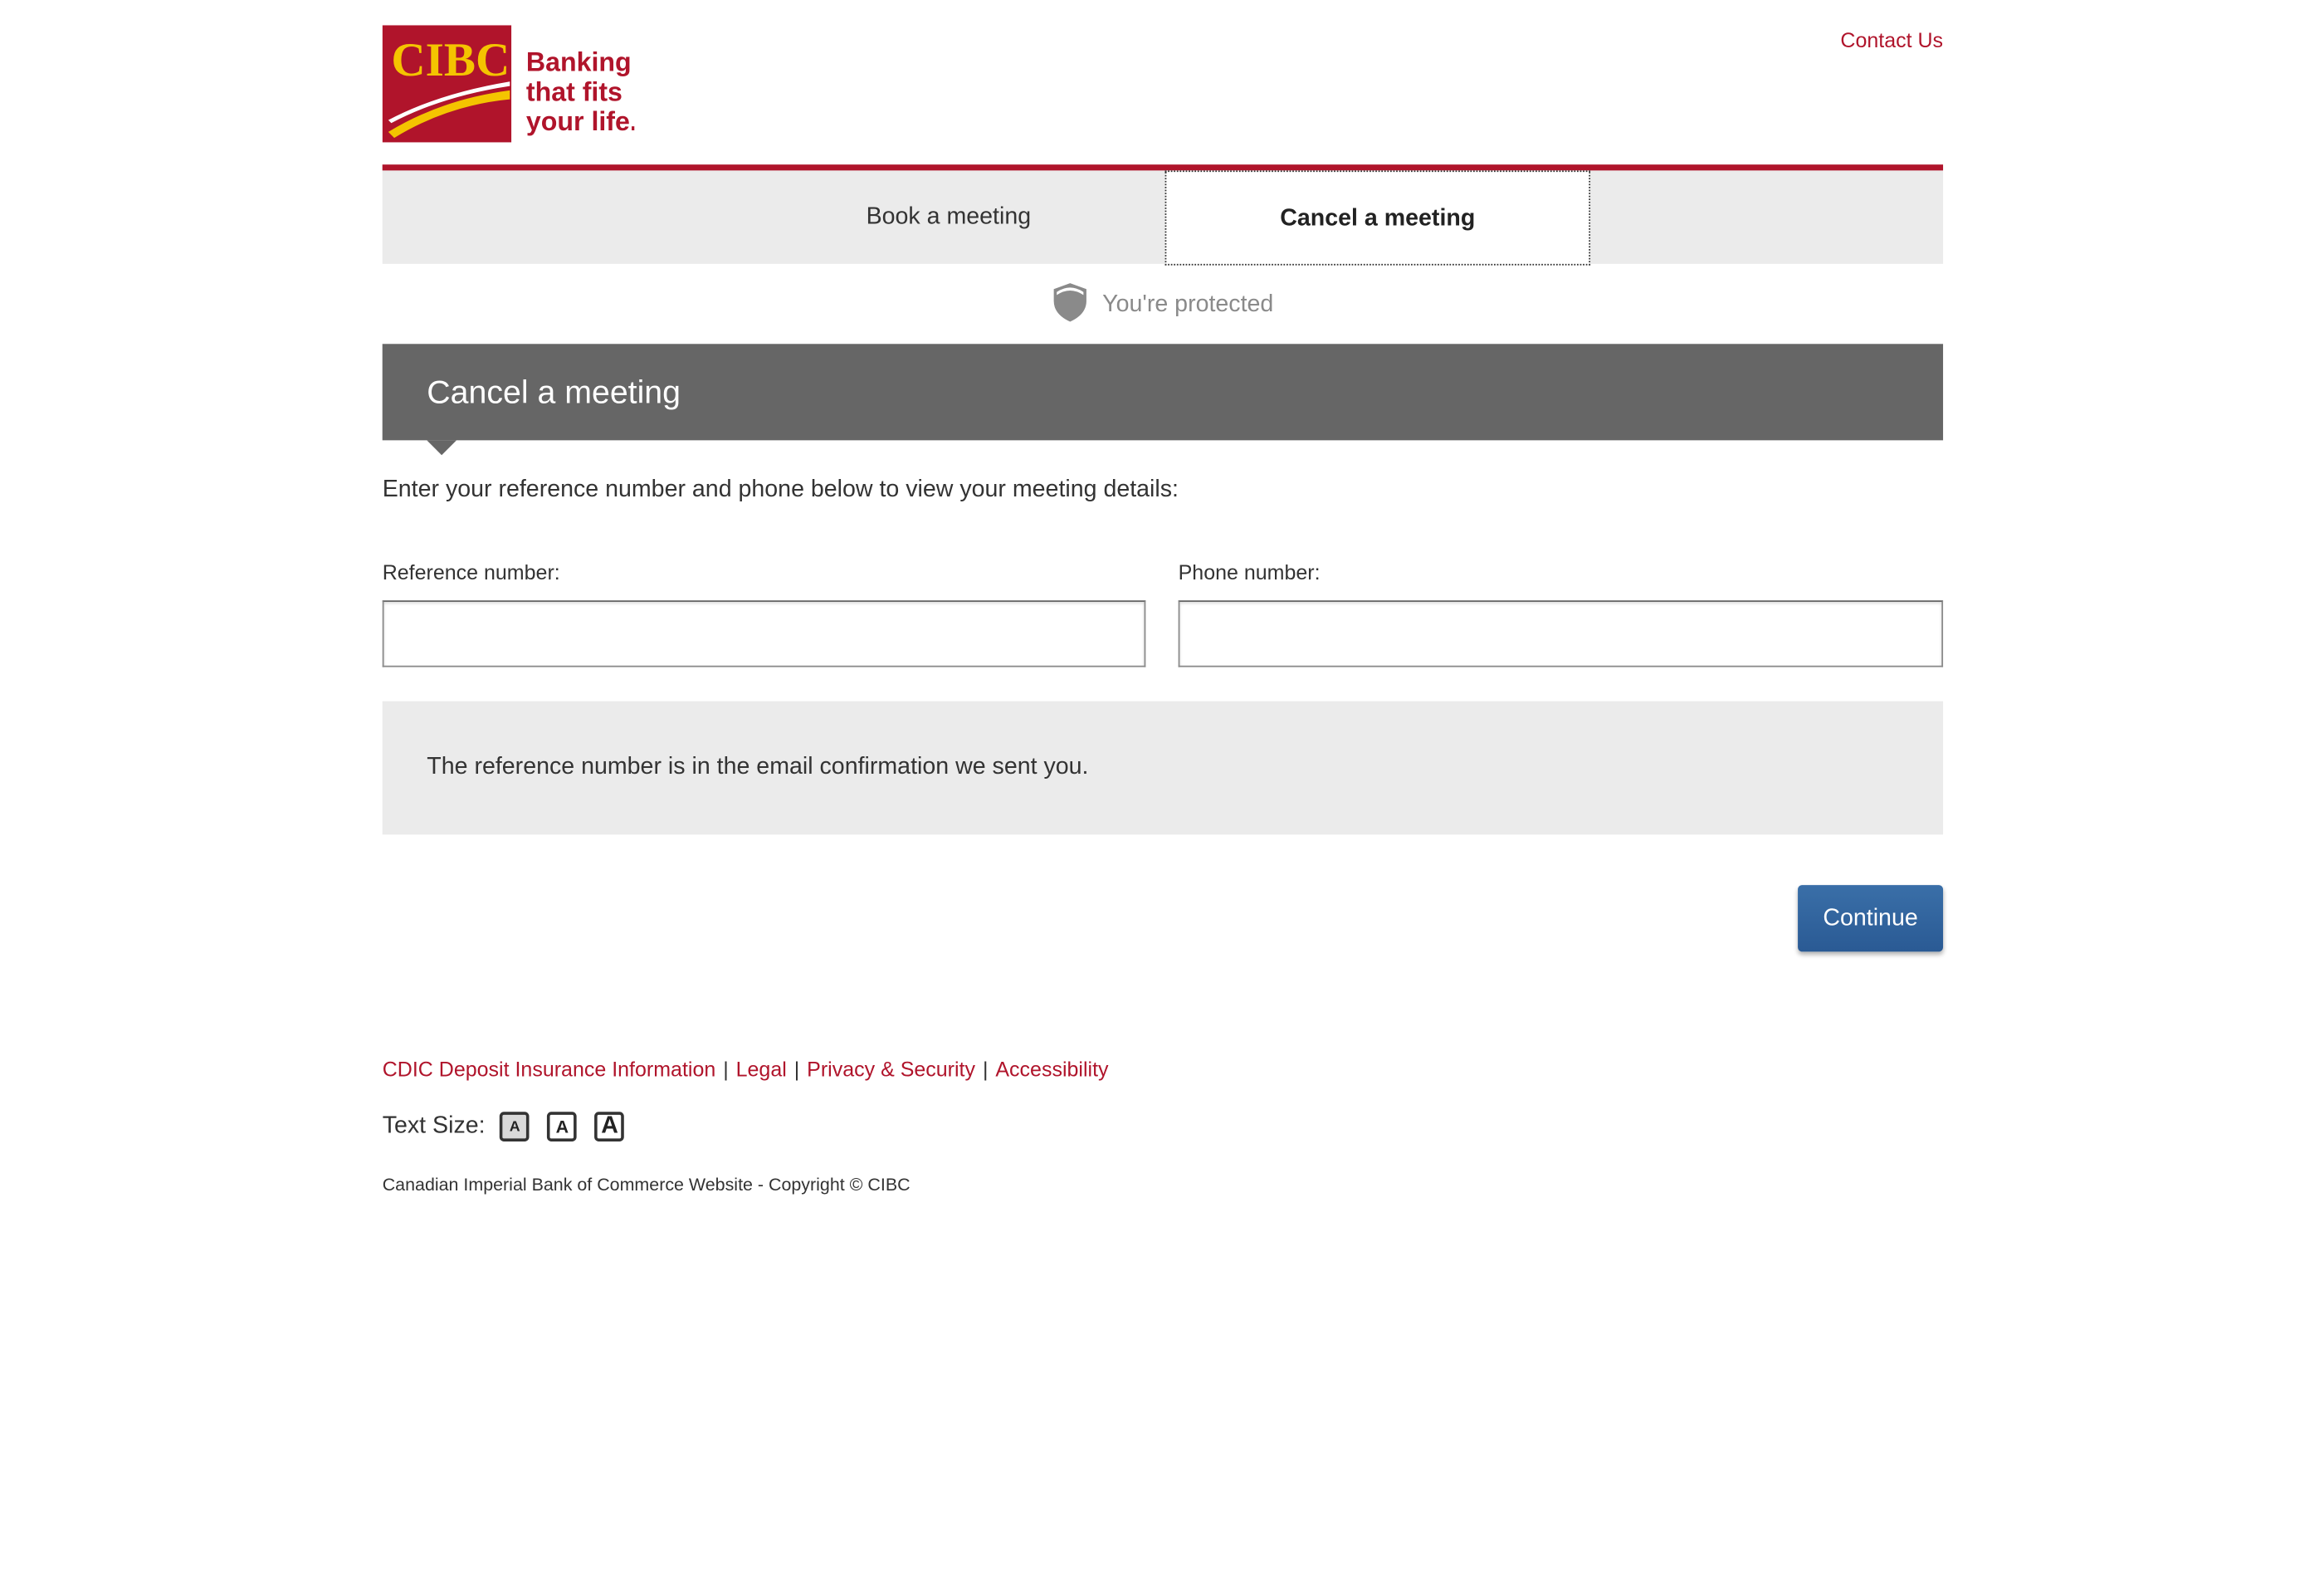  I want to click on text-size-label: Text Size:, so click(434, 1126).